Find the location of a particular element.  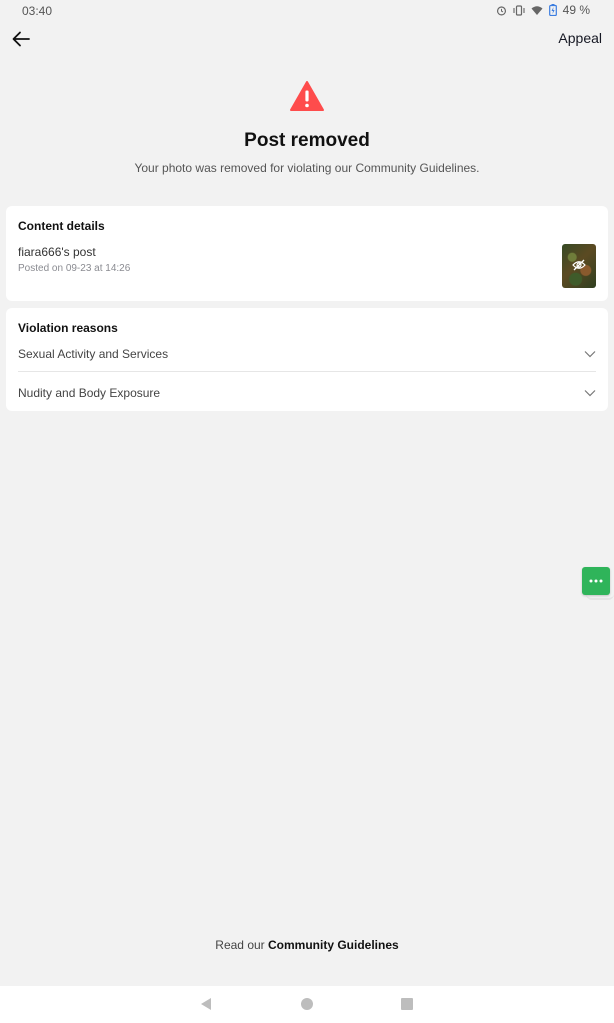

battery-percentage: 49 % is located at coordinates (576, 10).